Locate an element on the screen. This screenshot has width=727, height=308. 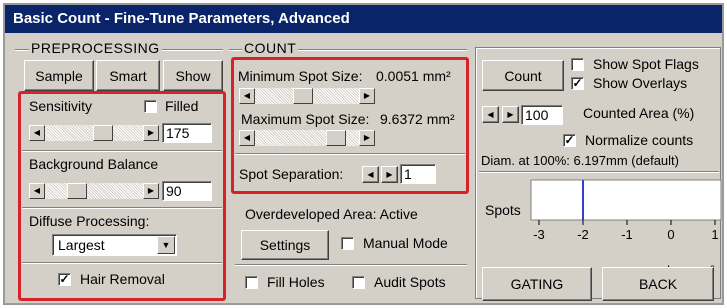
max-spot-size-slider-track is located at coordinates (307, 138).